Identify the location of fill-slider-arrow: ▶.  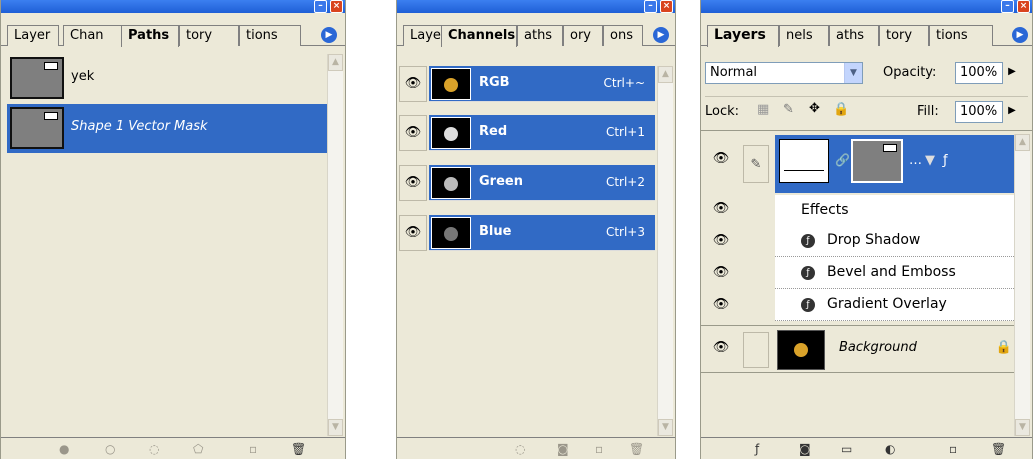
(1012, 111).